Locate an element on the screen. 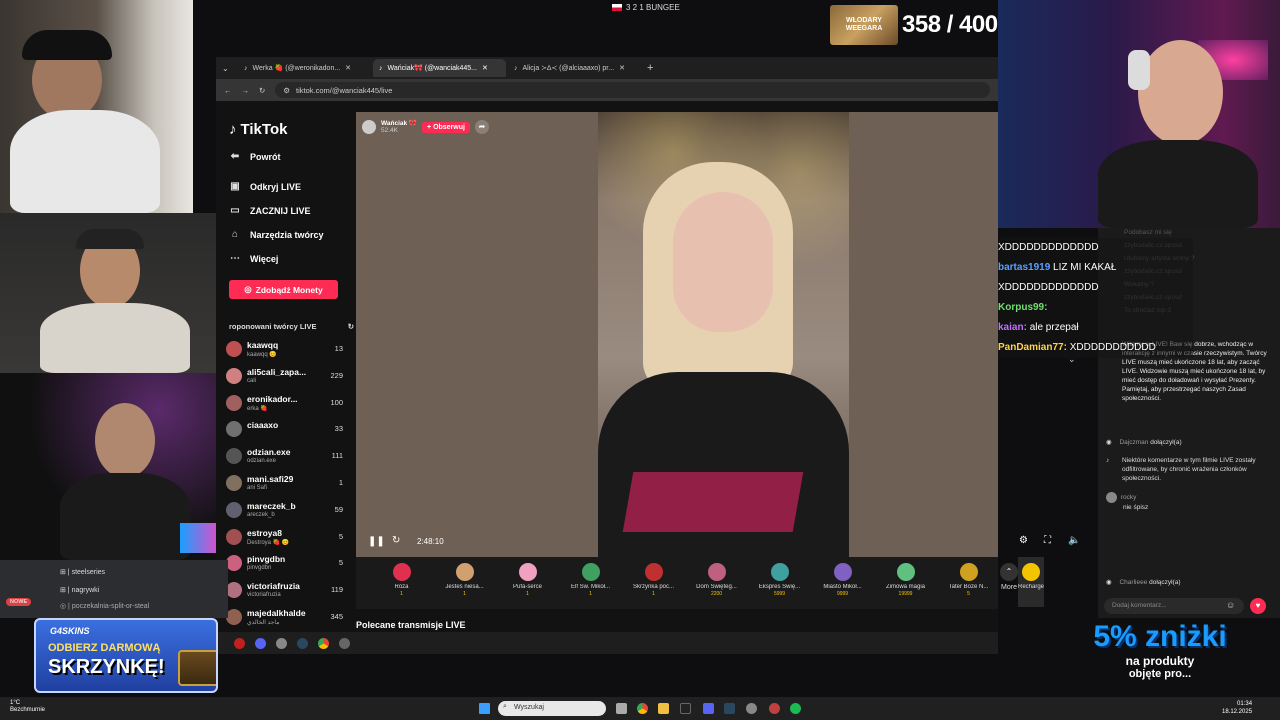 Image resolution: width=1280 pixels, height=720 pixels. discord-icon is located at coordinates (708, 708).